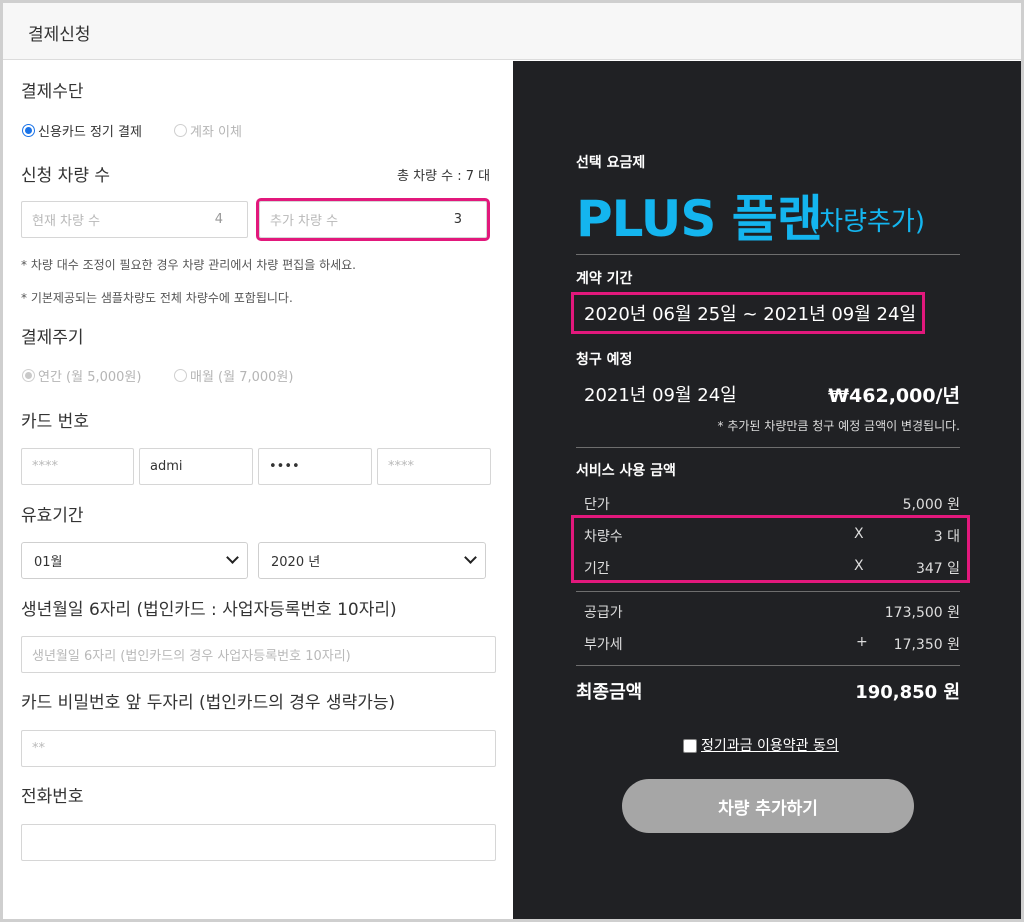  What do you see at coordinates (444, 176) in the screenshot?
I see `total-vehicle-count: 총 차량 수 : 7 대` at bounding box center [444, 176].